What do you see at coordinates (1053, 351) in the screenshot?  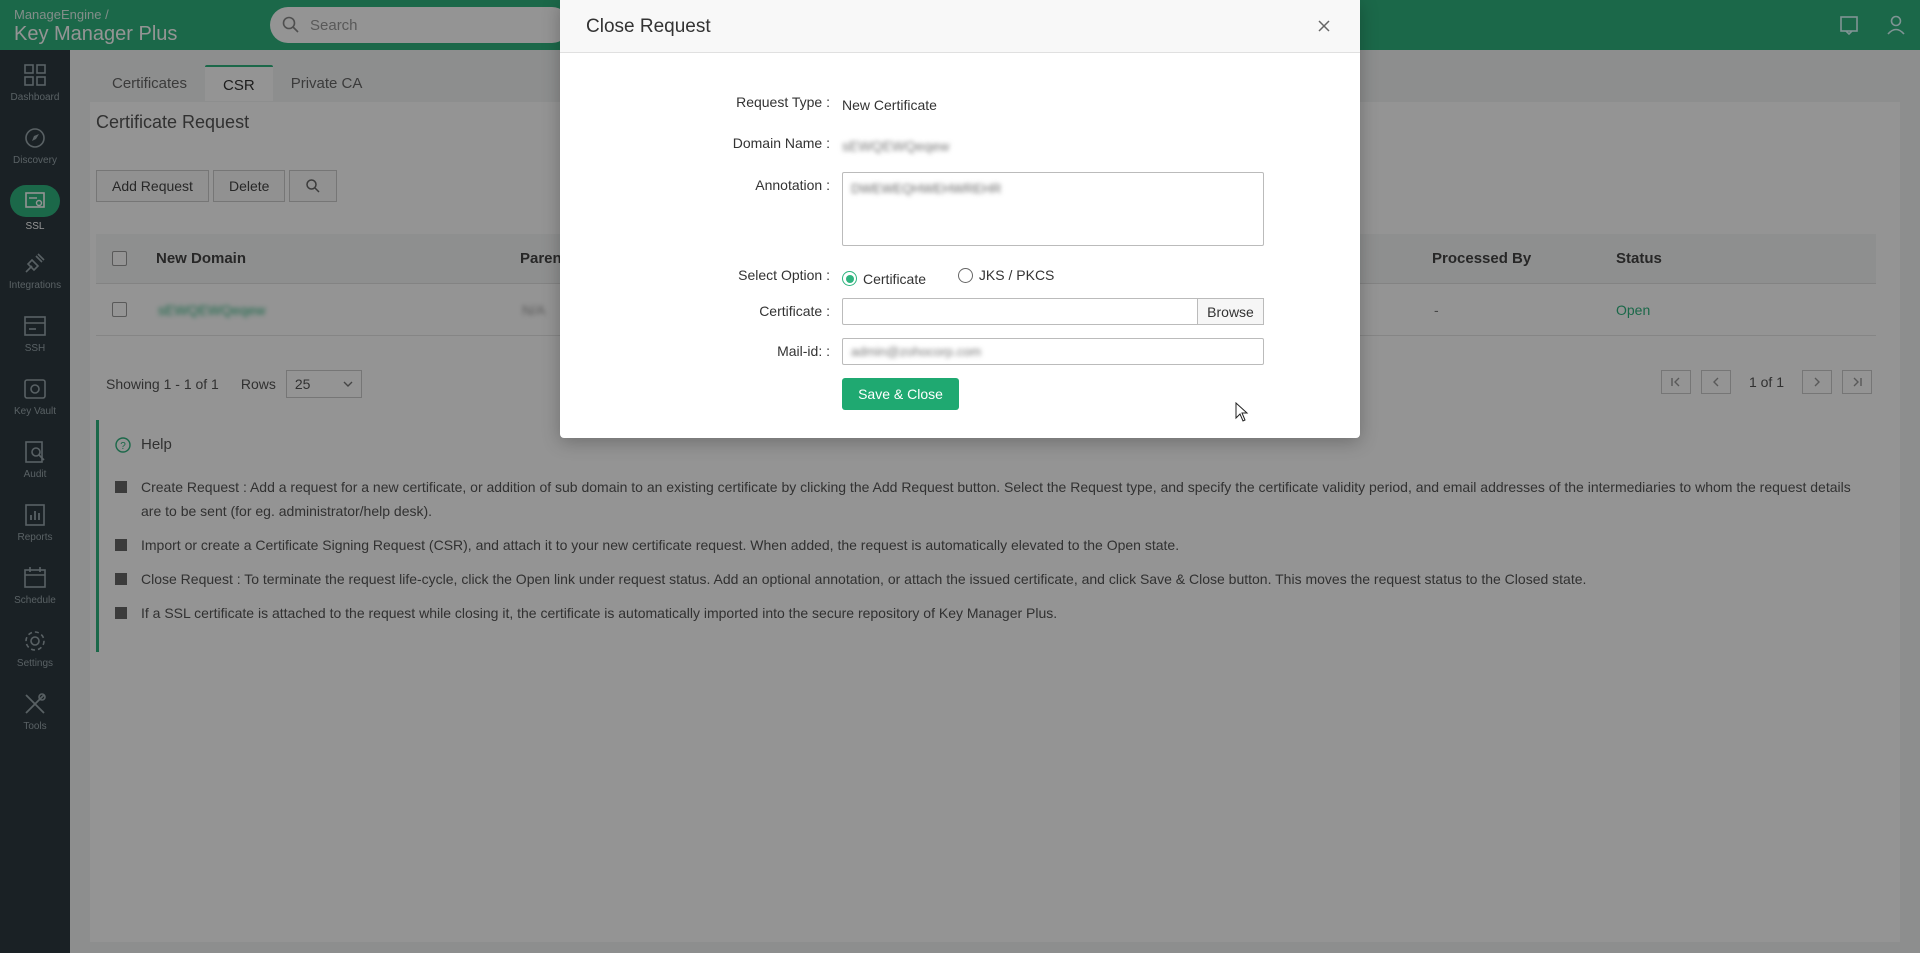 I see `mail-id-input: admin@zohocorp.com` at bounding box center [1053, 351].